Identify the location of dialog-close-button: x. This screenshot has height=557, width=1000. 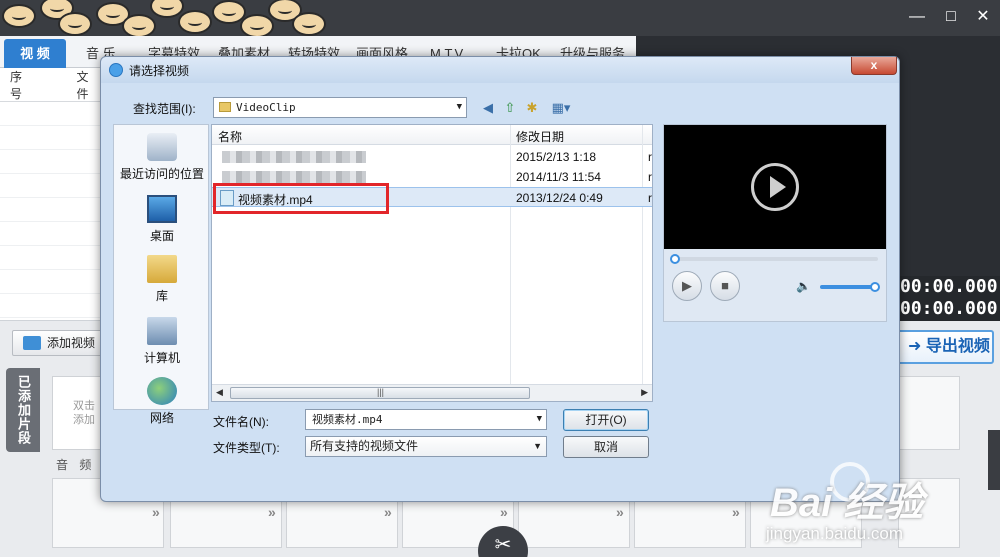
(874, 66).